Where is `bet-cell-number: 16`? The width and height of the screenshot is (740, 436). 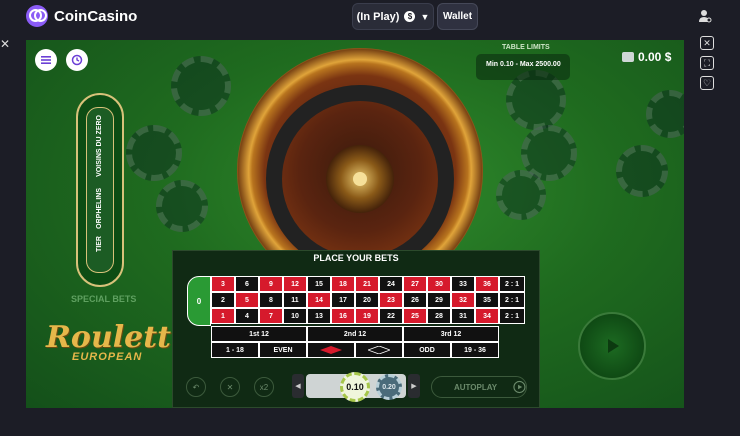 bet-cell-number: 16 is located at coordinates (343, 316).